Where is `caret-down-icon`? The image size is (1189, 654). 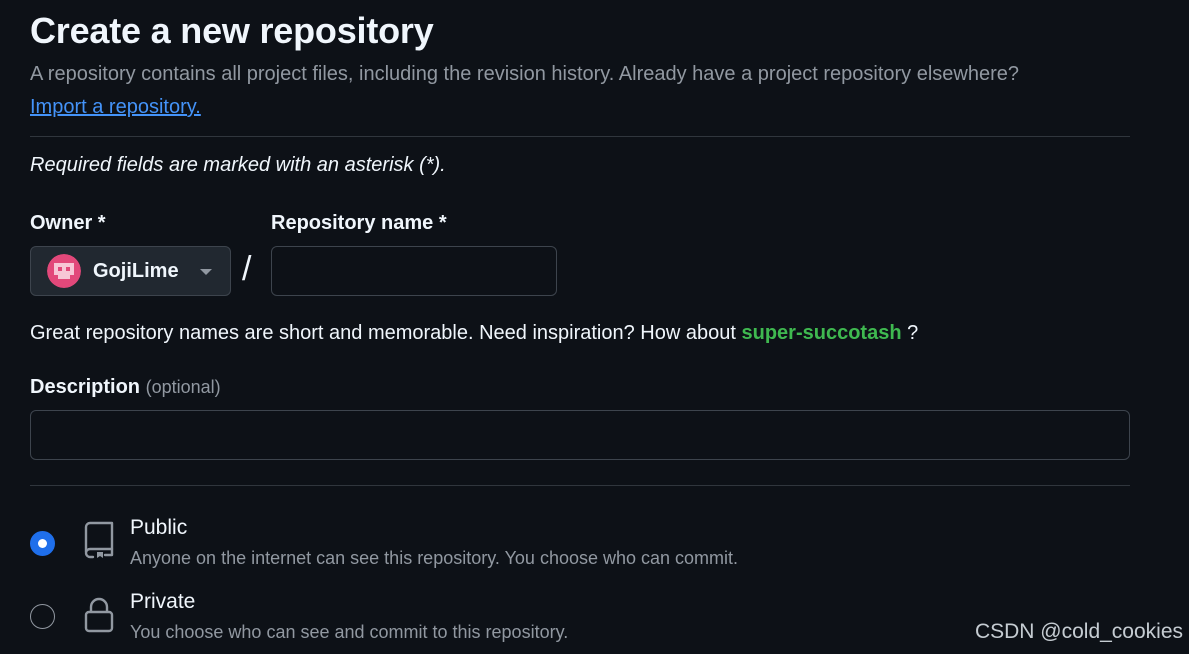
caret-down-icon is located at coordinates (206, 272).